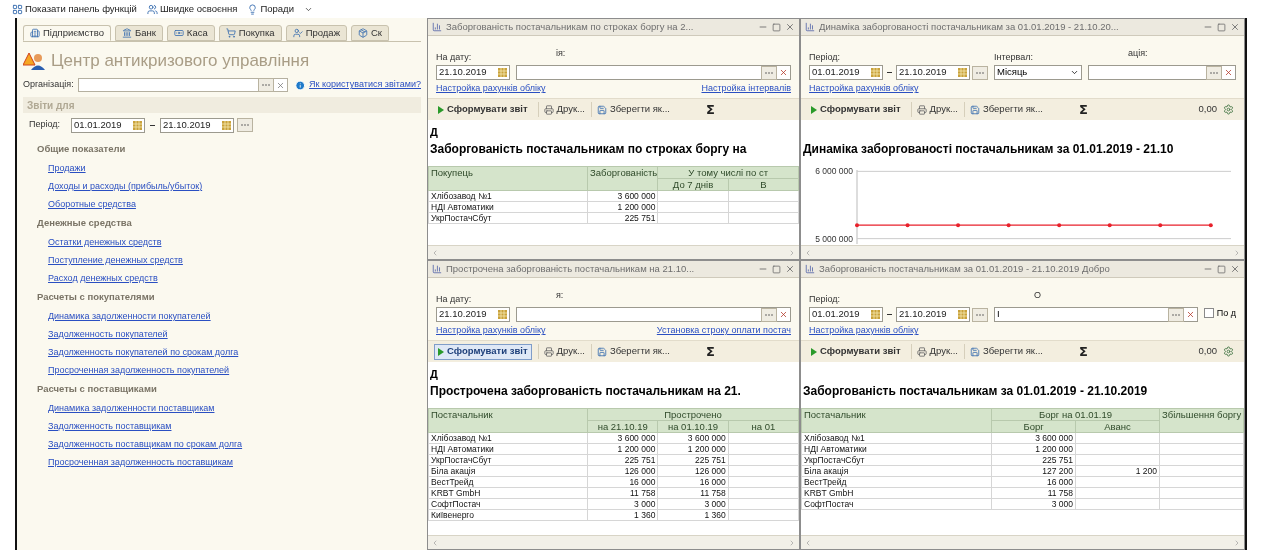 Image resolution: width=1262 pixels, height=560 pixels. Describe the element at coordinates (110, 426) in the screenshot. I see `report-link: Задолженность поставщикам` at that location.